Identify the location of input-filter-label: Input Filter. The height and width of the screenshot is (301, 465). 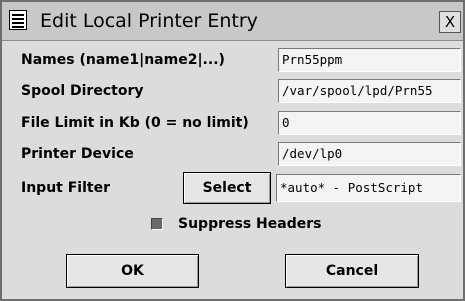
(65, 188).